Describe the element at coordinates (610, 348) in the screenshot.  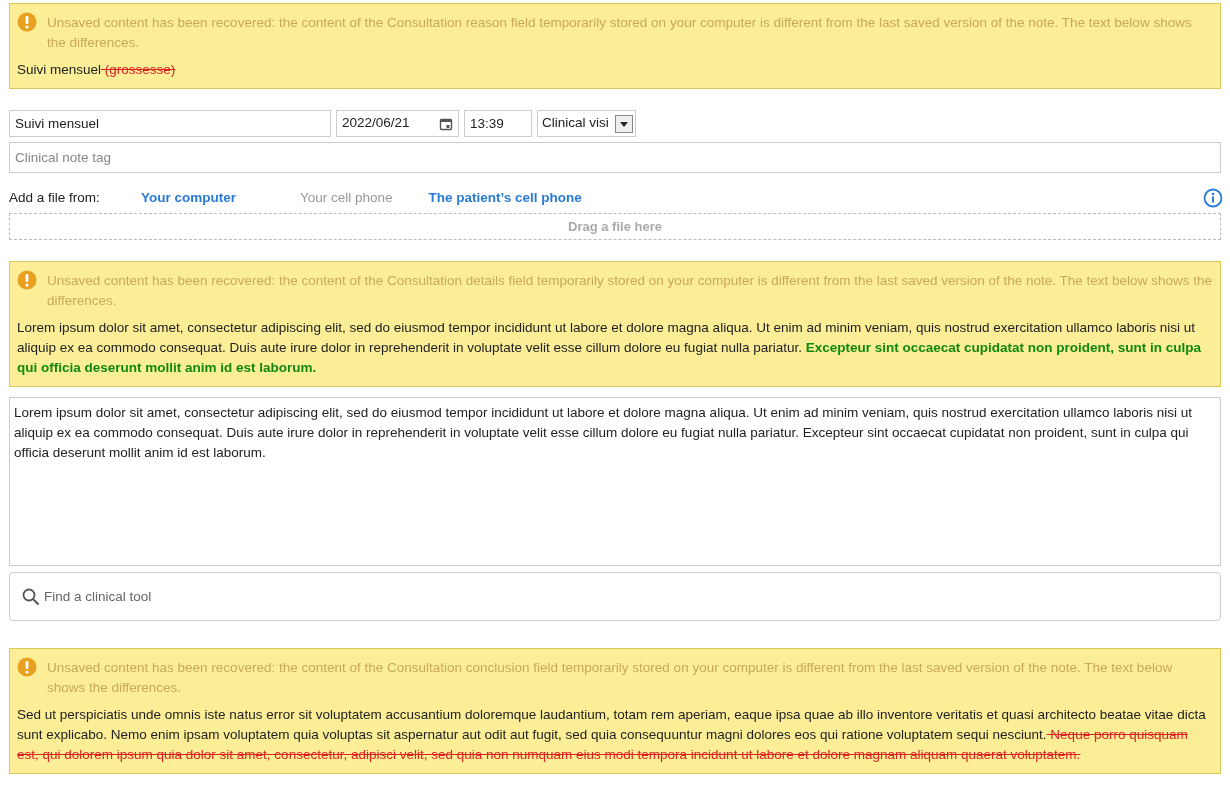
I see `diff-text: Lorem ipsum dolor sit amet, consectetur adipiscing elit, sed do eiusmod tempor incididunt ut labore et dolore magna aliqua. Ut enim ad minim veniam, quis nostrud exercitation ullamco laboris nisi ut aliquip ex ea commodo consequat. Duis aute irure dolor in reprehenderit in voluptate velit esse cillum dolore eu fugiat nulla pariatur. Excepteur sint occaecat cupidatat non proident, sunt in culpa qui officia deserunt mollit anim id est laborum.` at that location.